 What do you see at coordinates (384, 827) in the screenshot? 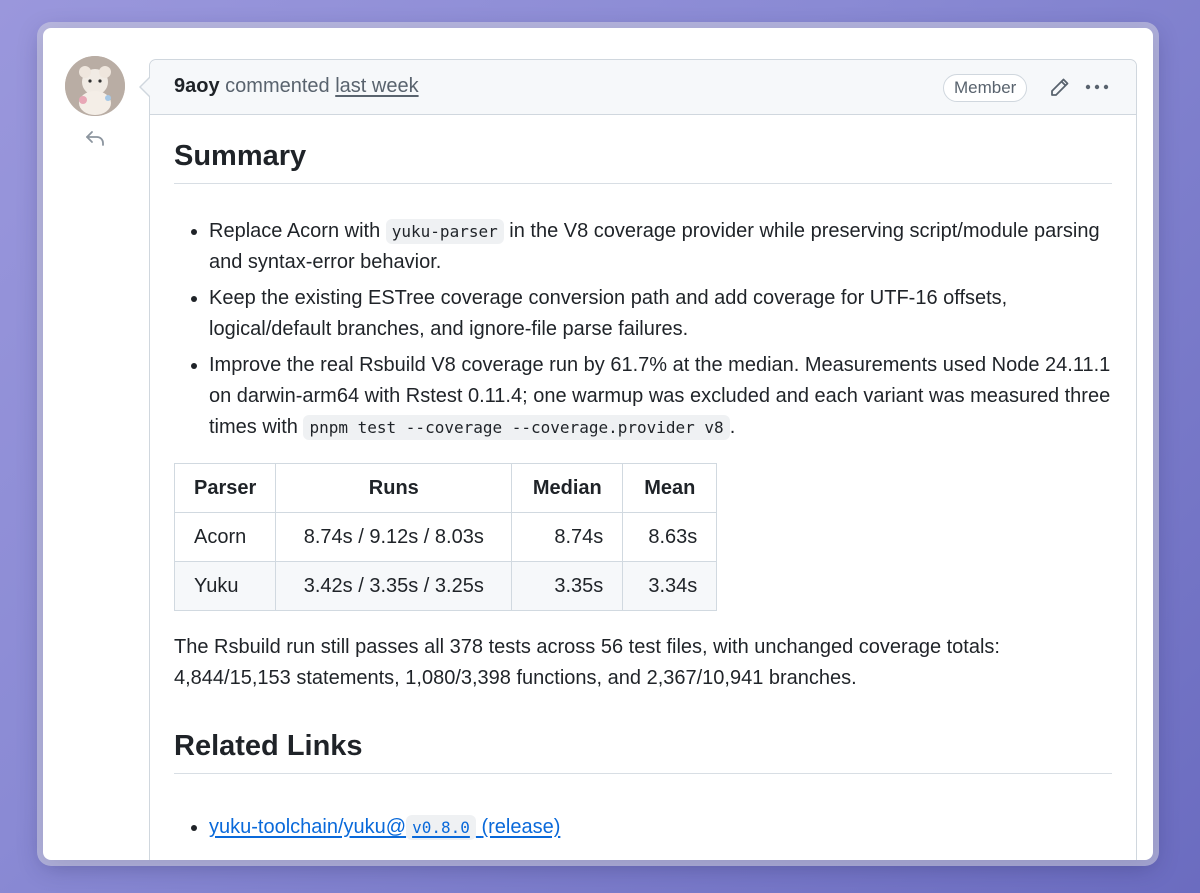
I see `release-link: yuku-toolchain/yuku@ v0.8.0 (release)` at bounding box center [384, 827].